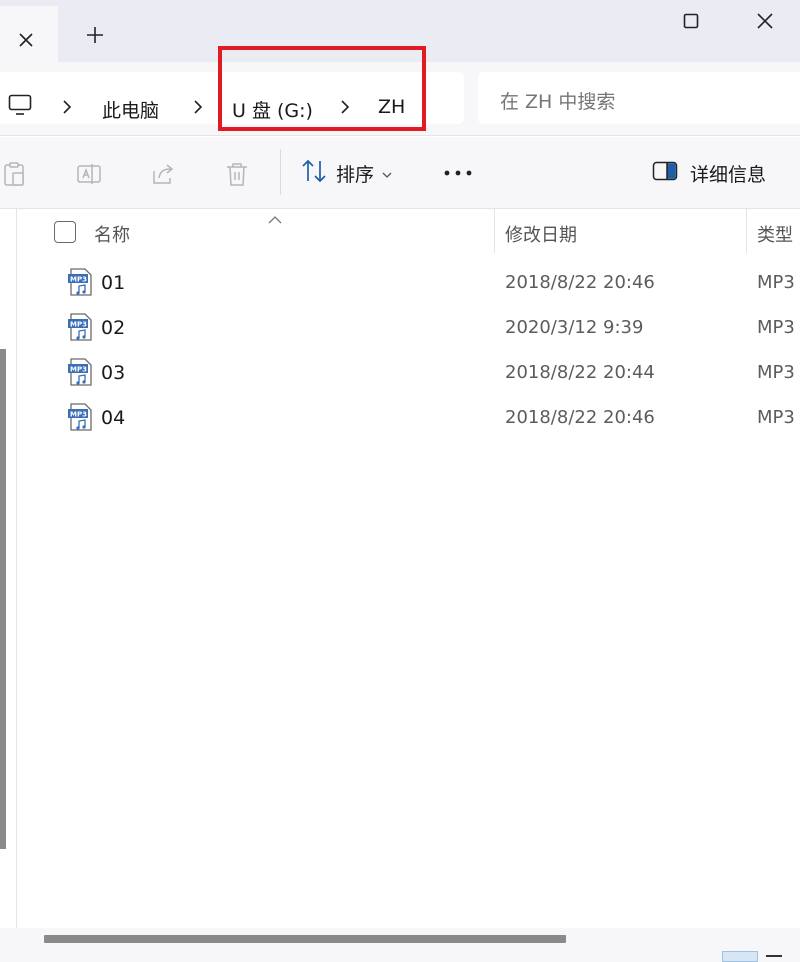  Describe the element at coordinates (691, 21) in the screenshot. I see `maximize-icon` at that location.